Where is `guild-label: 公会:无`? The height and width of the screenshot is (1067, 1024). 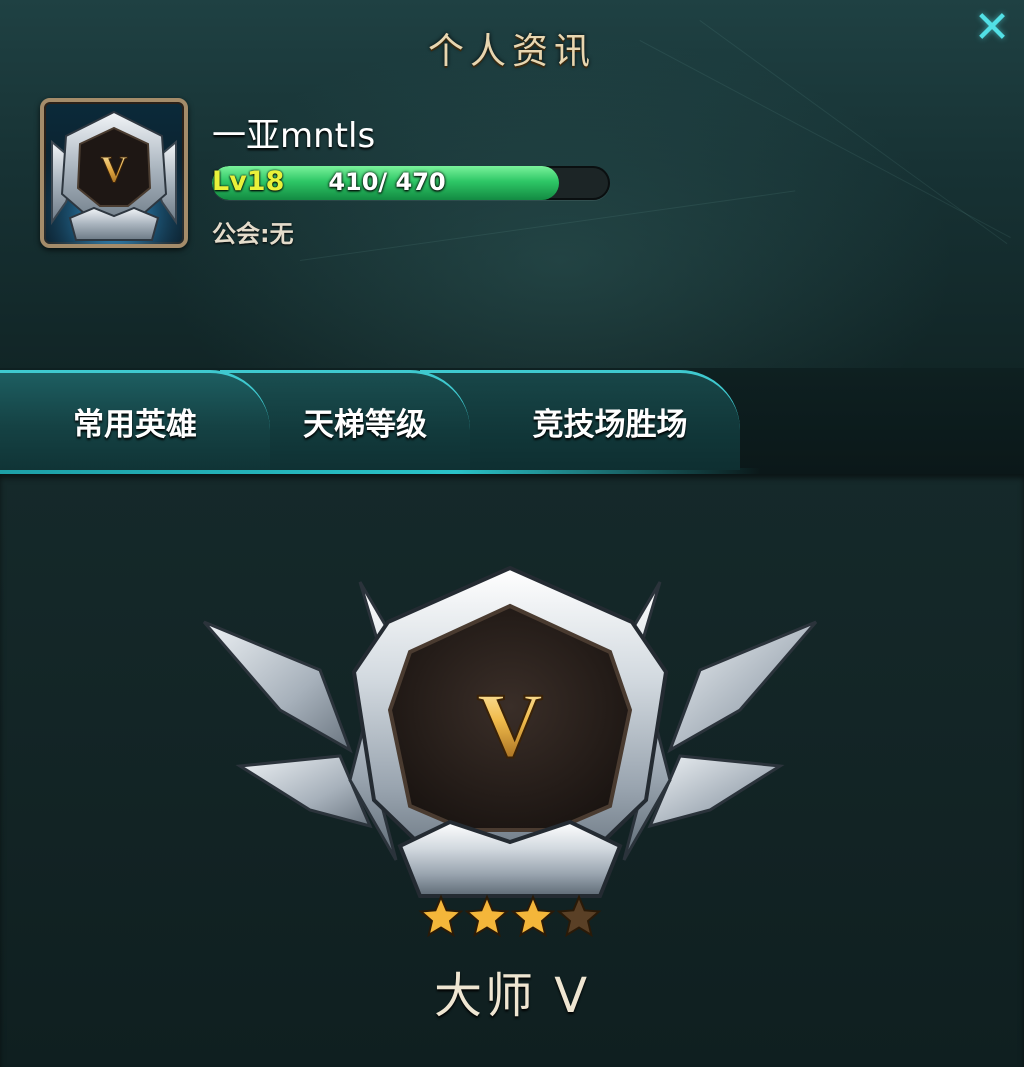
guild-label: 公会:无 is located at coordinates (253, 234).